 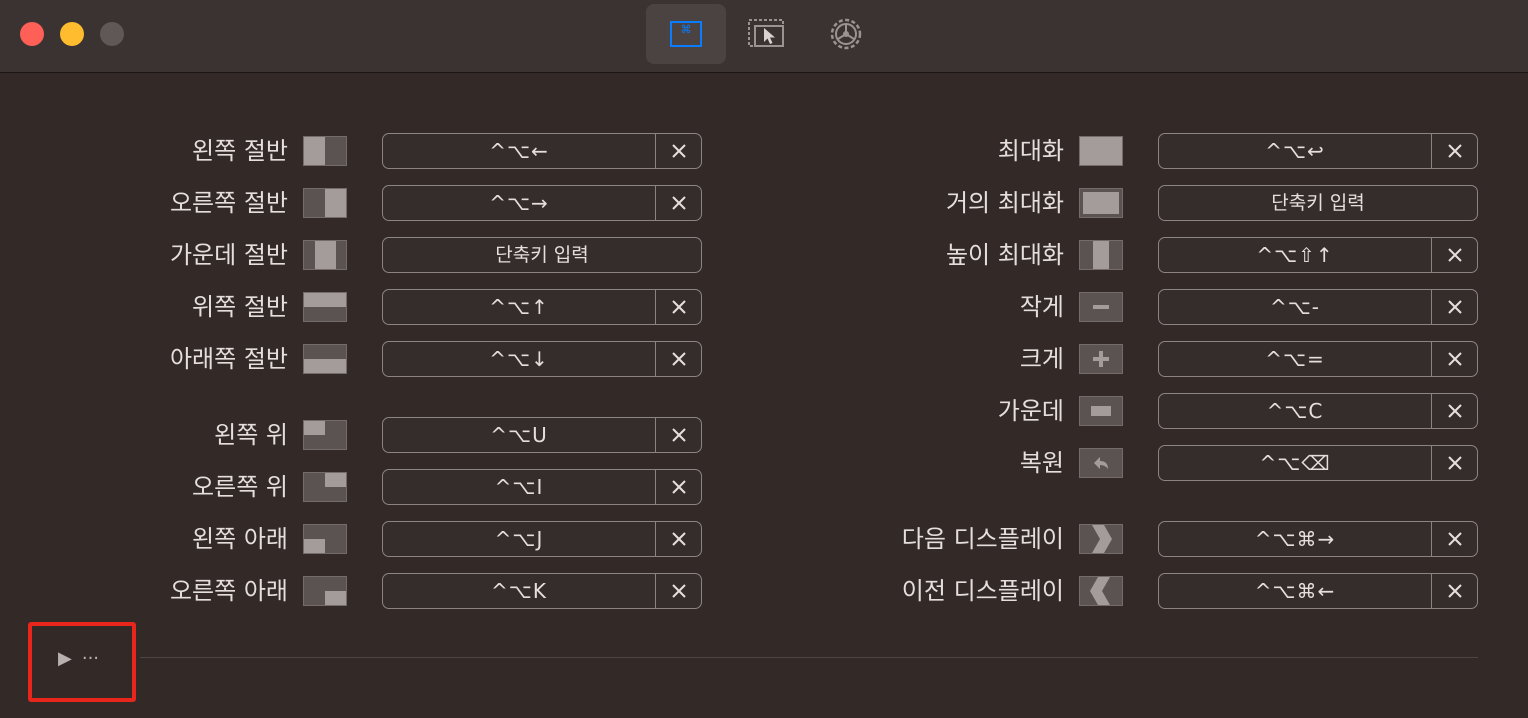 I want to click on shortcut-recorder: ^⌥-, so click(x=1318, y=307).